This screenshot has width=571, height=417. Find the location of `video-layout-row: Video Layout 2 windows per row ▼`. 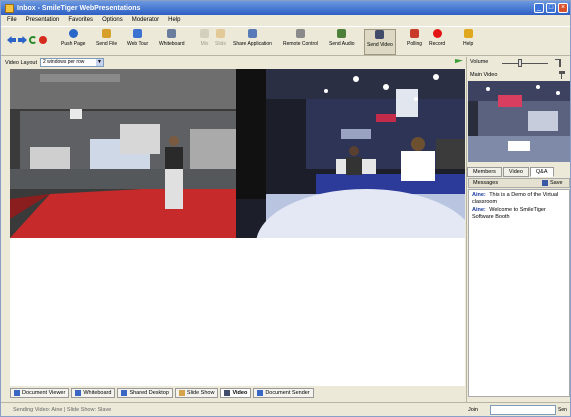

video-layout-row: Video Layout 2 windows per row ▼ is located at coordinates (233, 62).